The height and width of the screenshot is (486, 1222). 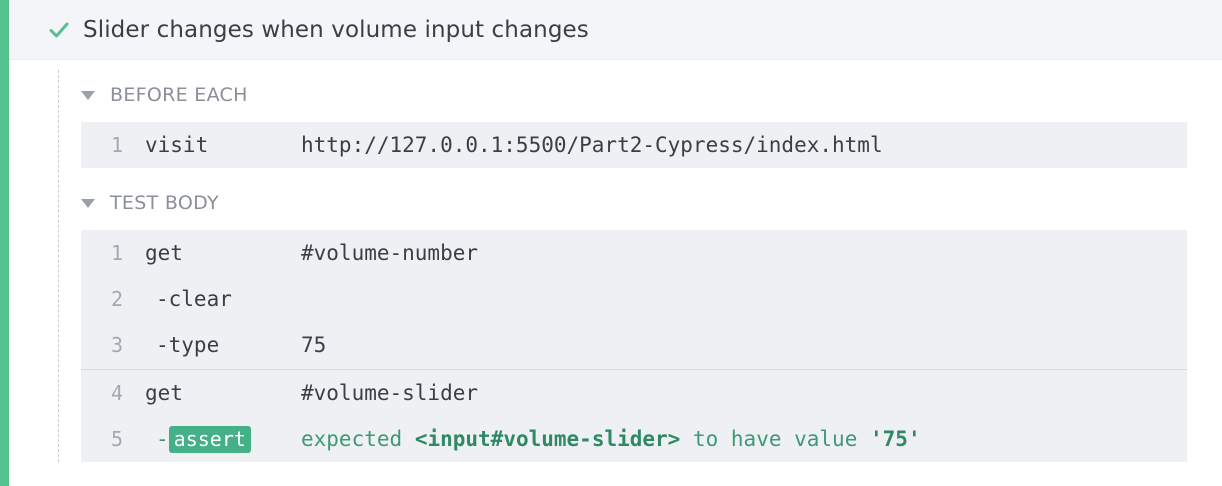 I want to click on command-row: 2 -clear, so click(x=634, y=299).